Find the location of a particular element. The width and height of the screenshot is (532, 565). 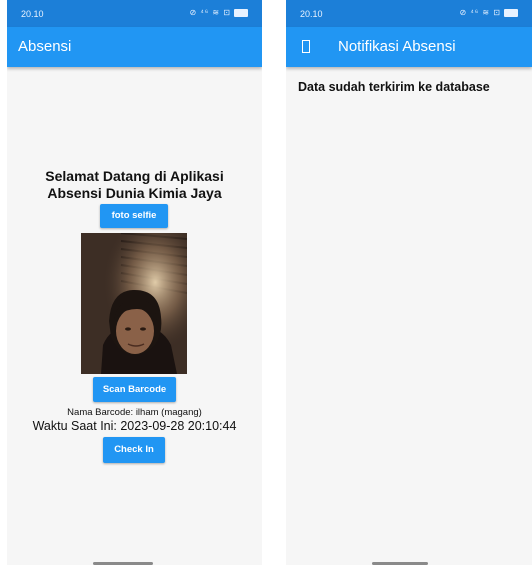

current-time-text: Waktu Saat Ini: 2023-09-28 20:10:44 is located at coordinates (134, 426).